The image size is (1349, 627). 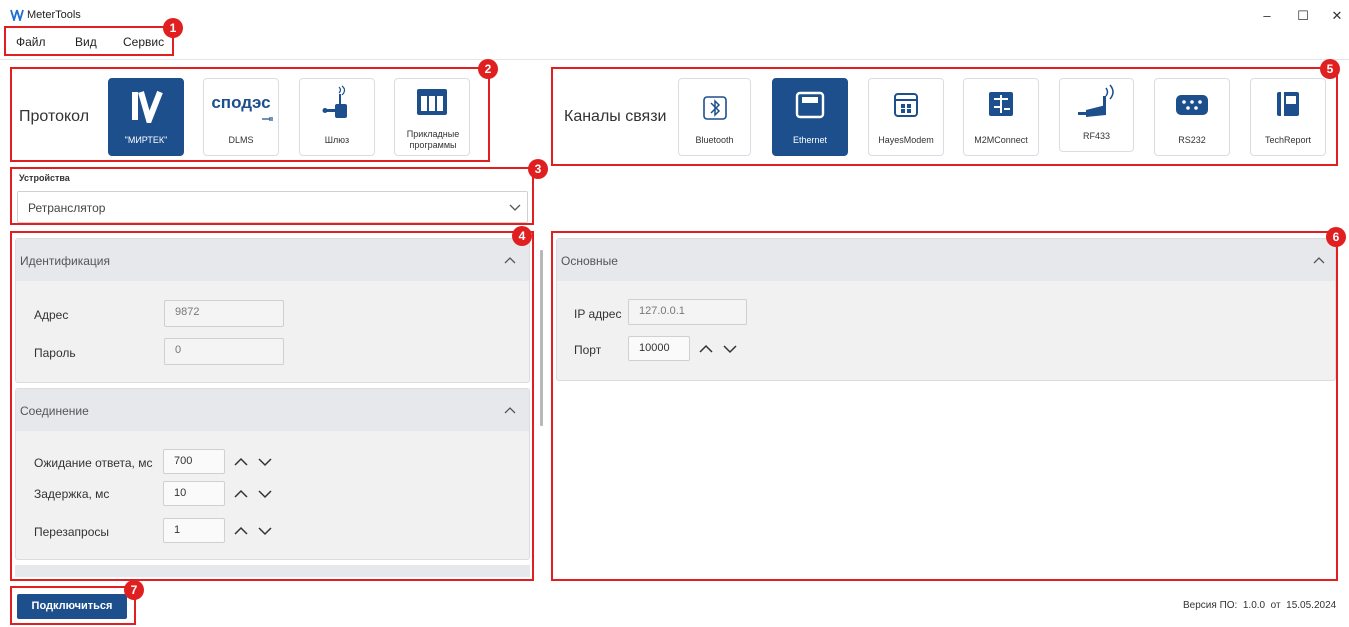 I want to click on left-scrollbar, so click(x=541, y=338).